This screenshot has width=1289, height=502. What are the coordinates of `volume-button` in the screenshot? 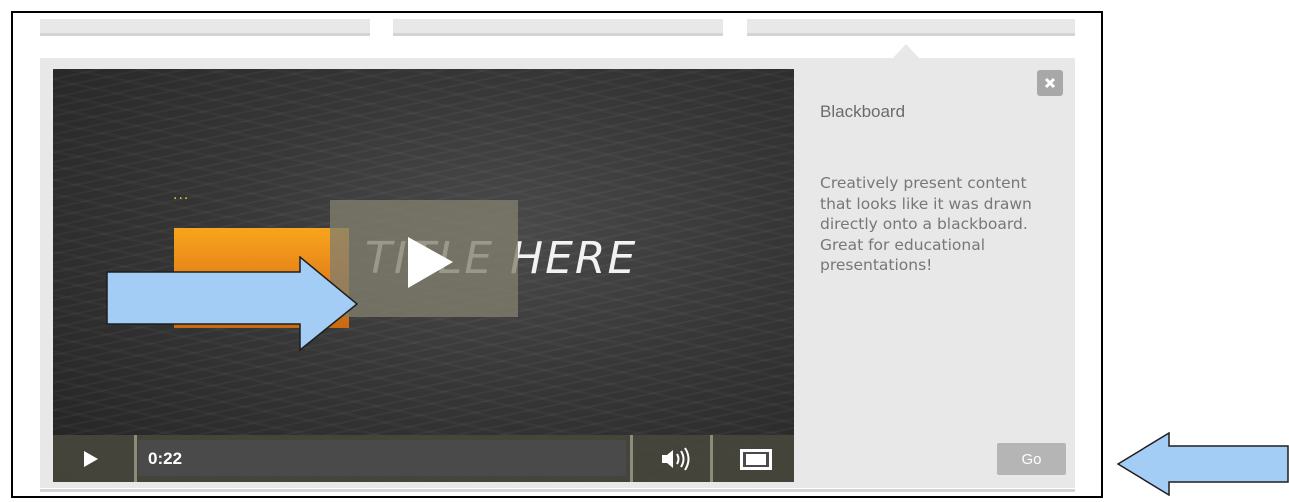 It's located at (675, 458).